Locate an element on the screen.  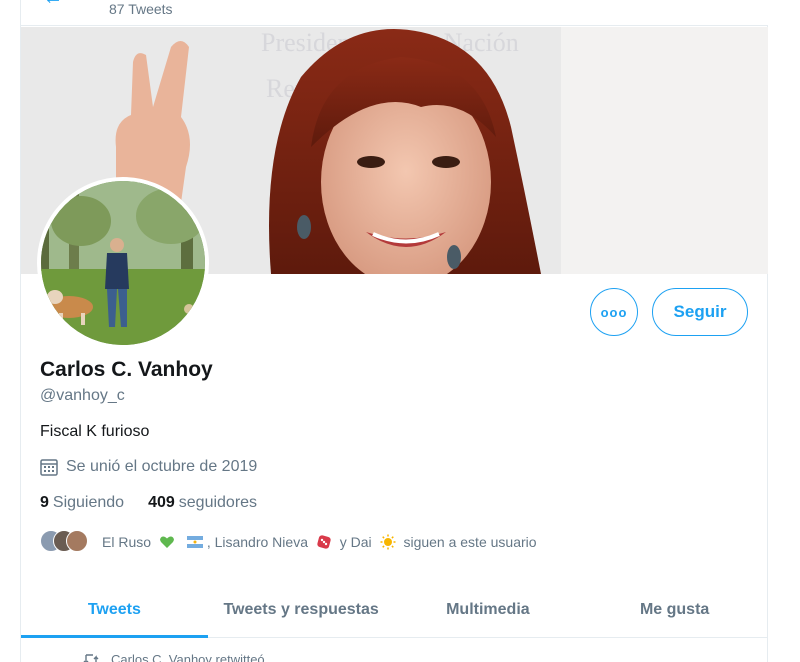
retweet-indicator: Carlos C. Vanhoy retwitteó is located at coordinates (174, 657).